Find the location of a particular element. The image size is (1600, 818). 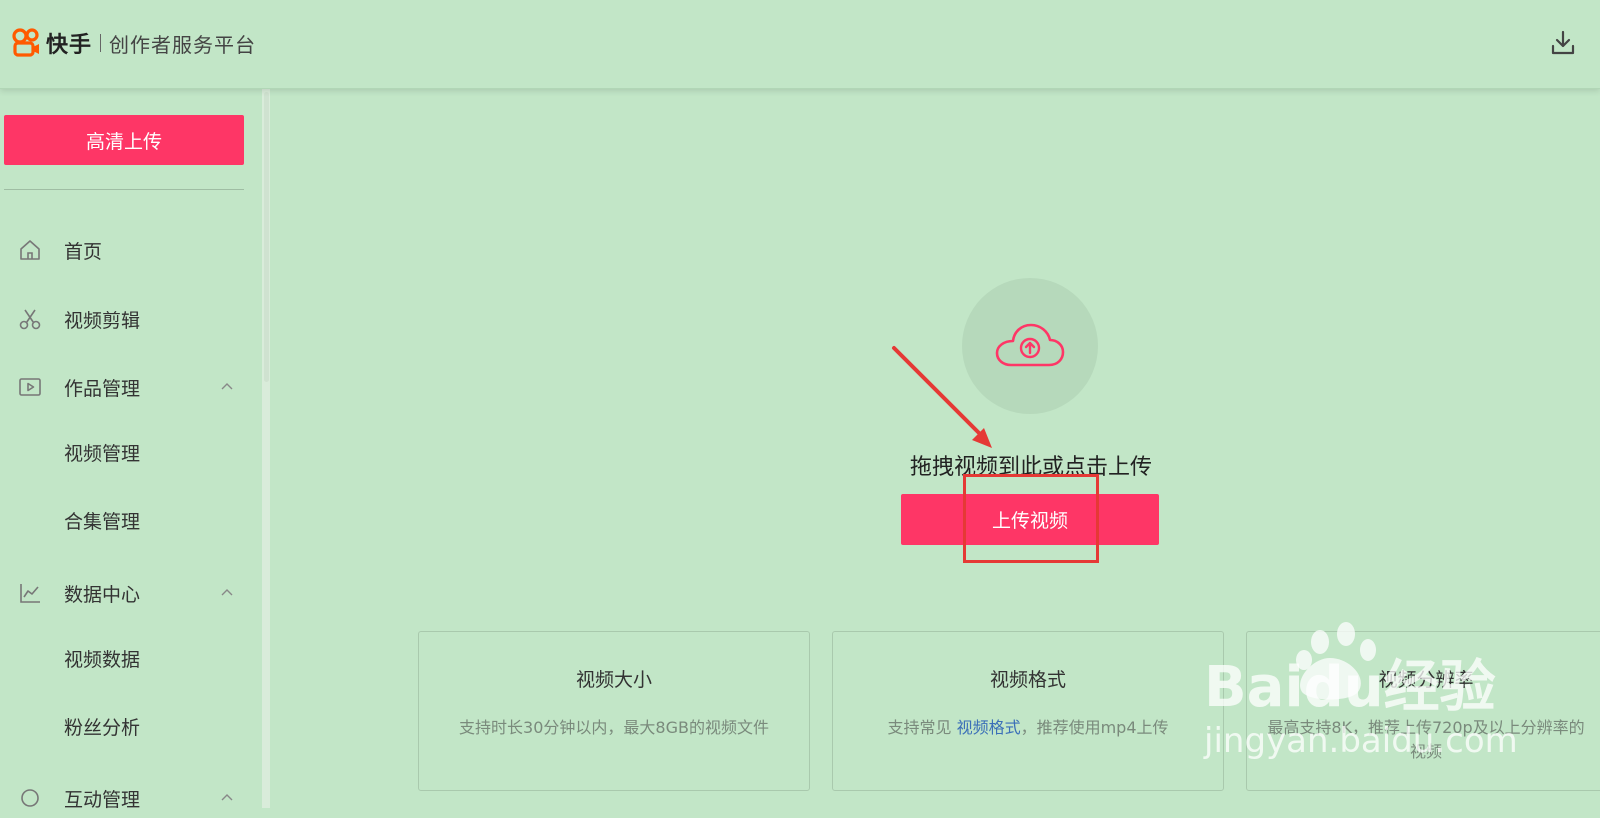

info-card-video-size: 视频大小 支持时长30分钟以内，最大8GB的视频文件 is located at coordinates (614, 711).